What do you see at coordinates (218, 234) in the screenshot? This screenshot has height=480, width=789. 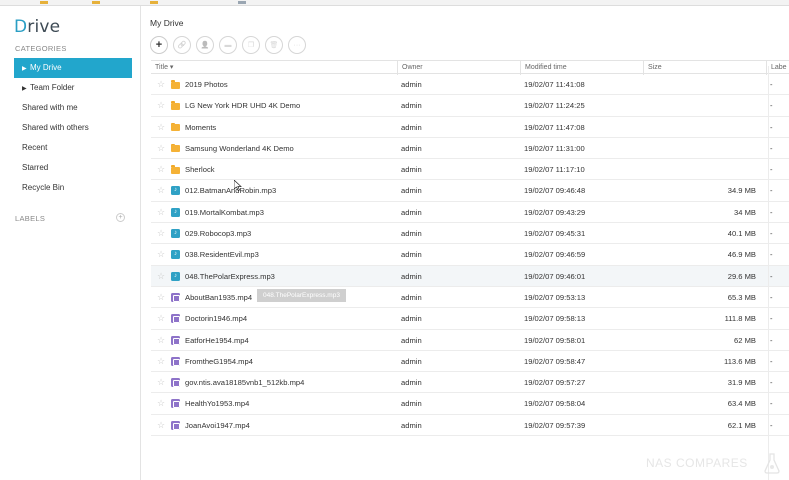 I see `file-title: 029.Robocop3.mp3` at bounding box center [218, 234].